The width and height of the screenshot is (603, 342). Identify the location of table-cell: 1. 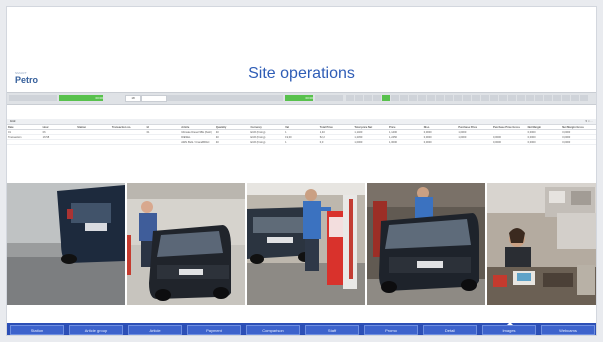
(301, 142).